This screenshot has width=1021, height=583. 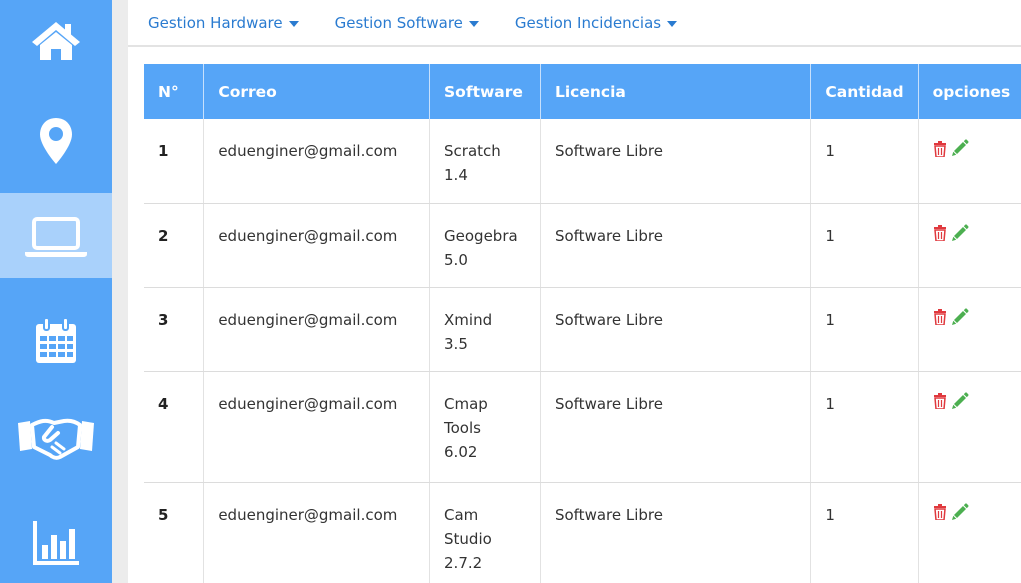 I want to click on nav-gestion-incidencias: Gestion Incidencias, so click(x=596, y=22).